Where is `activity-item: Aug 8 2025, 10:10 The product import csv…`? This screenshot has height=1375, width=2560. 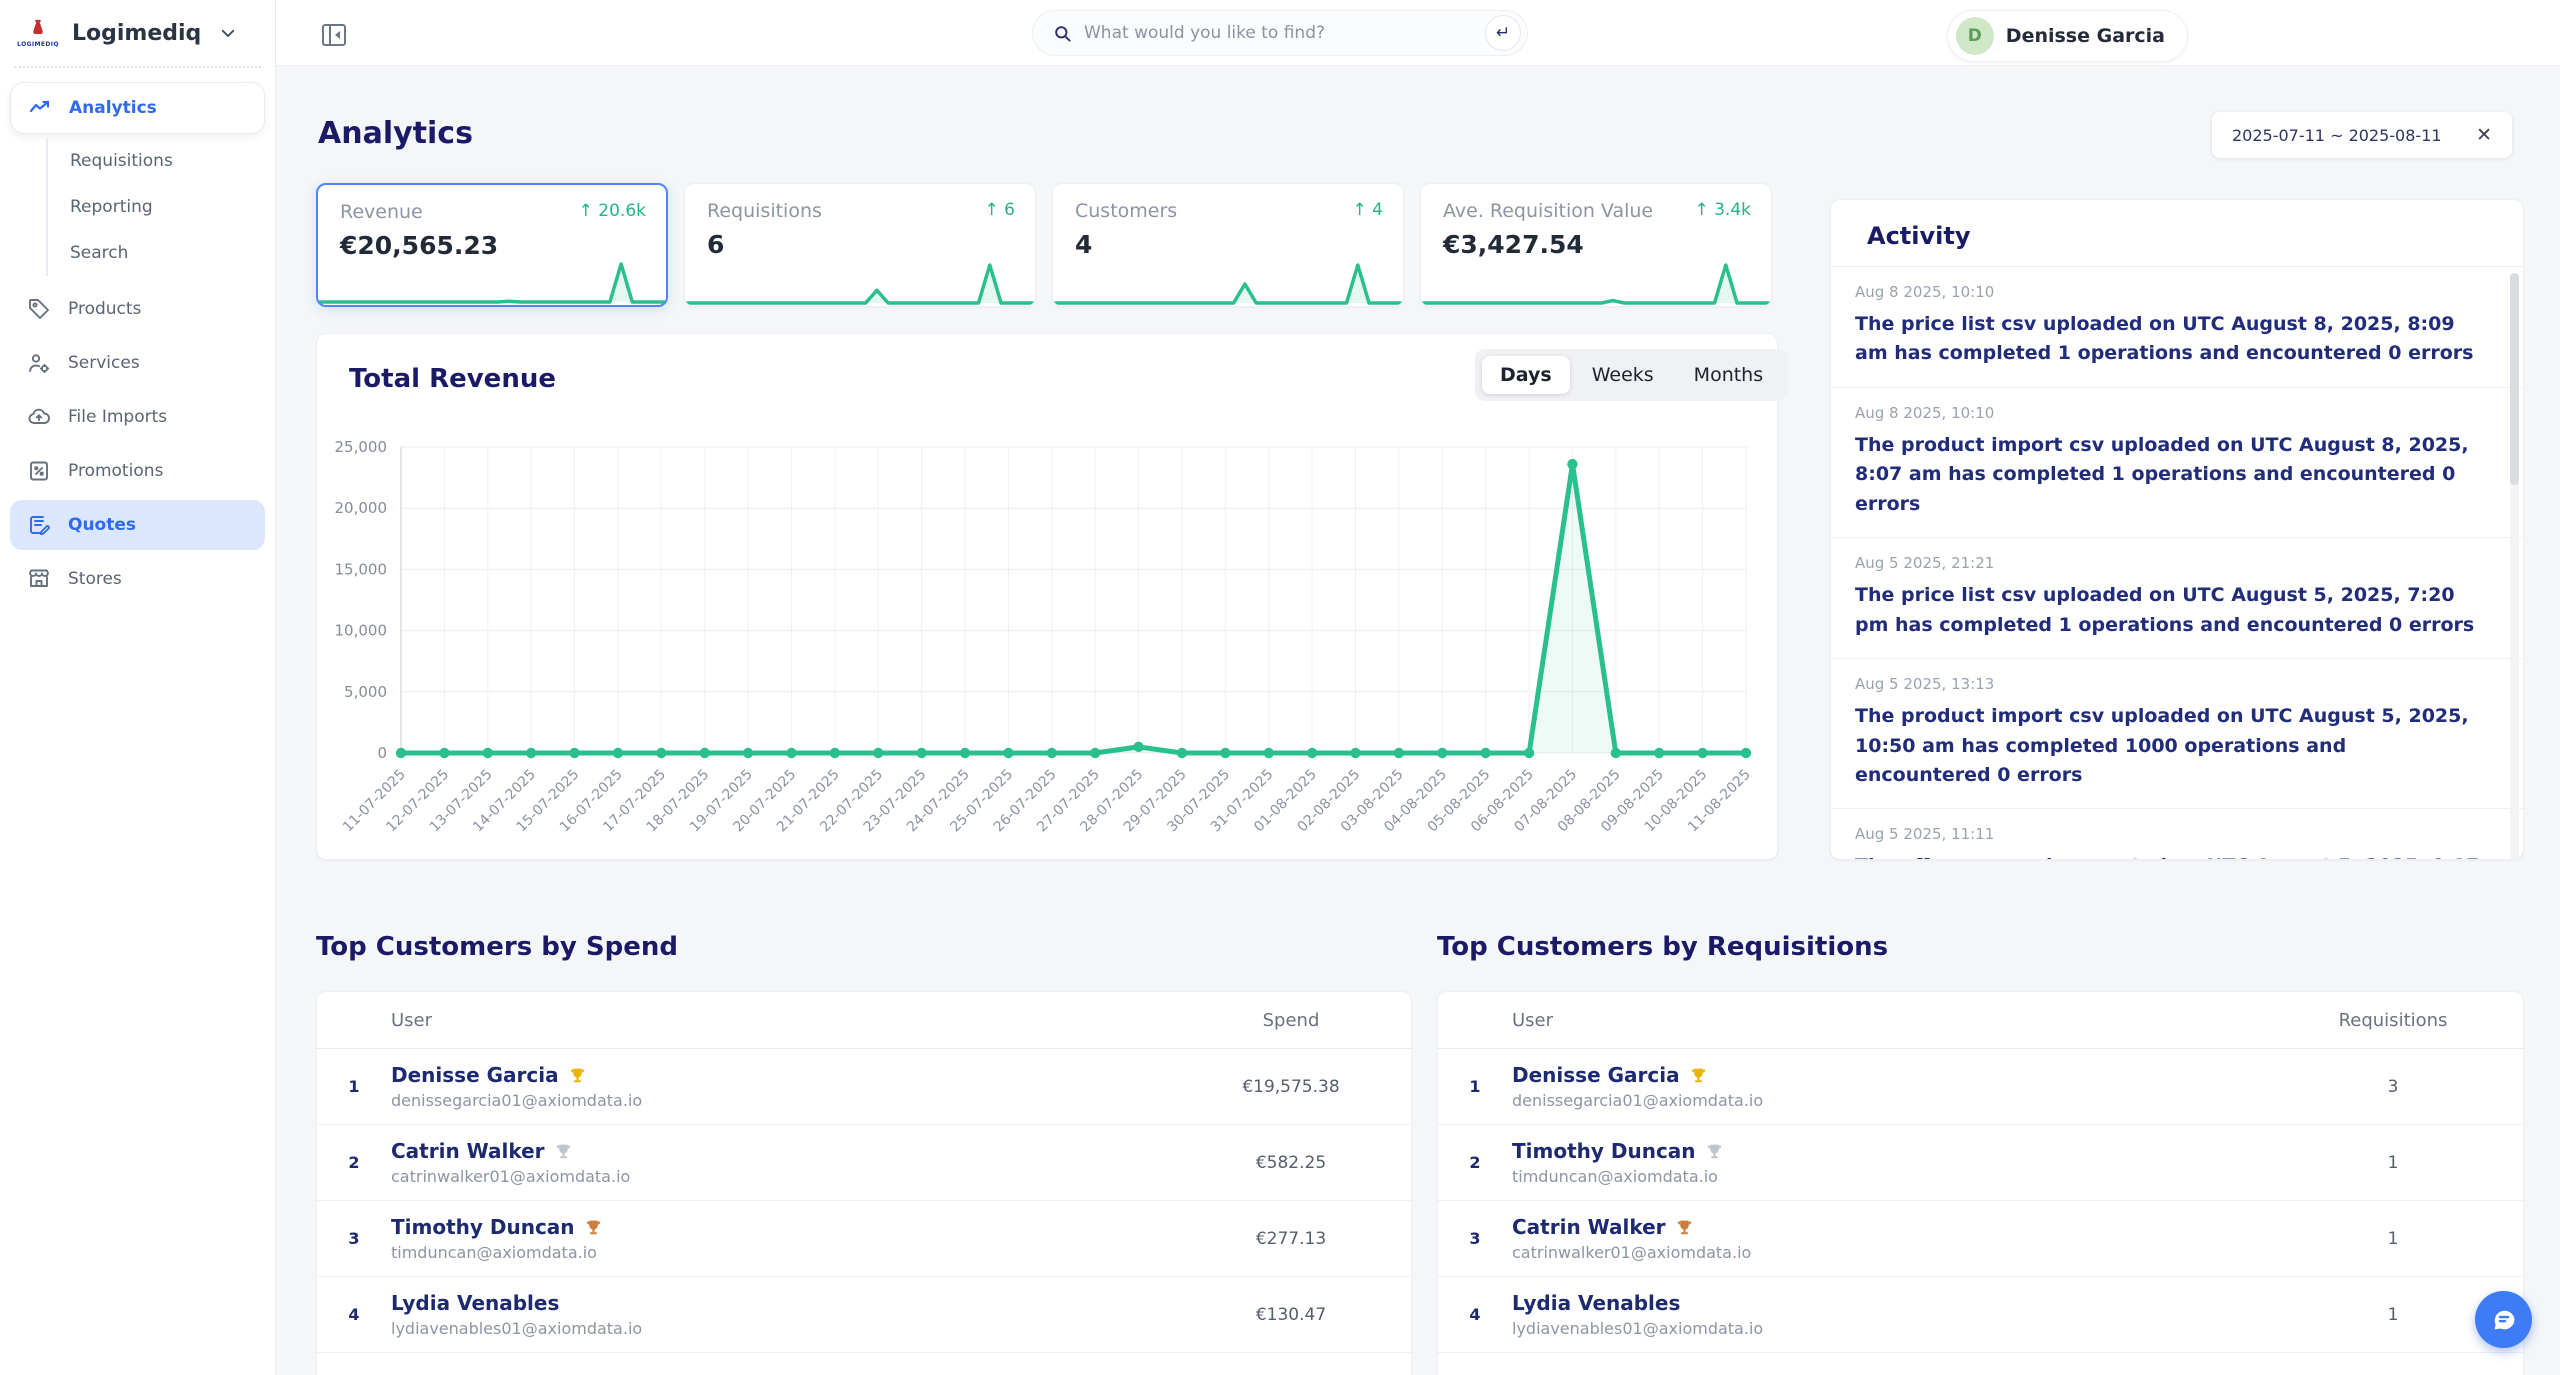
activity-item: Aug 8 2025, 10:10 The product import csv… is located at coordinates (2177, 463).